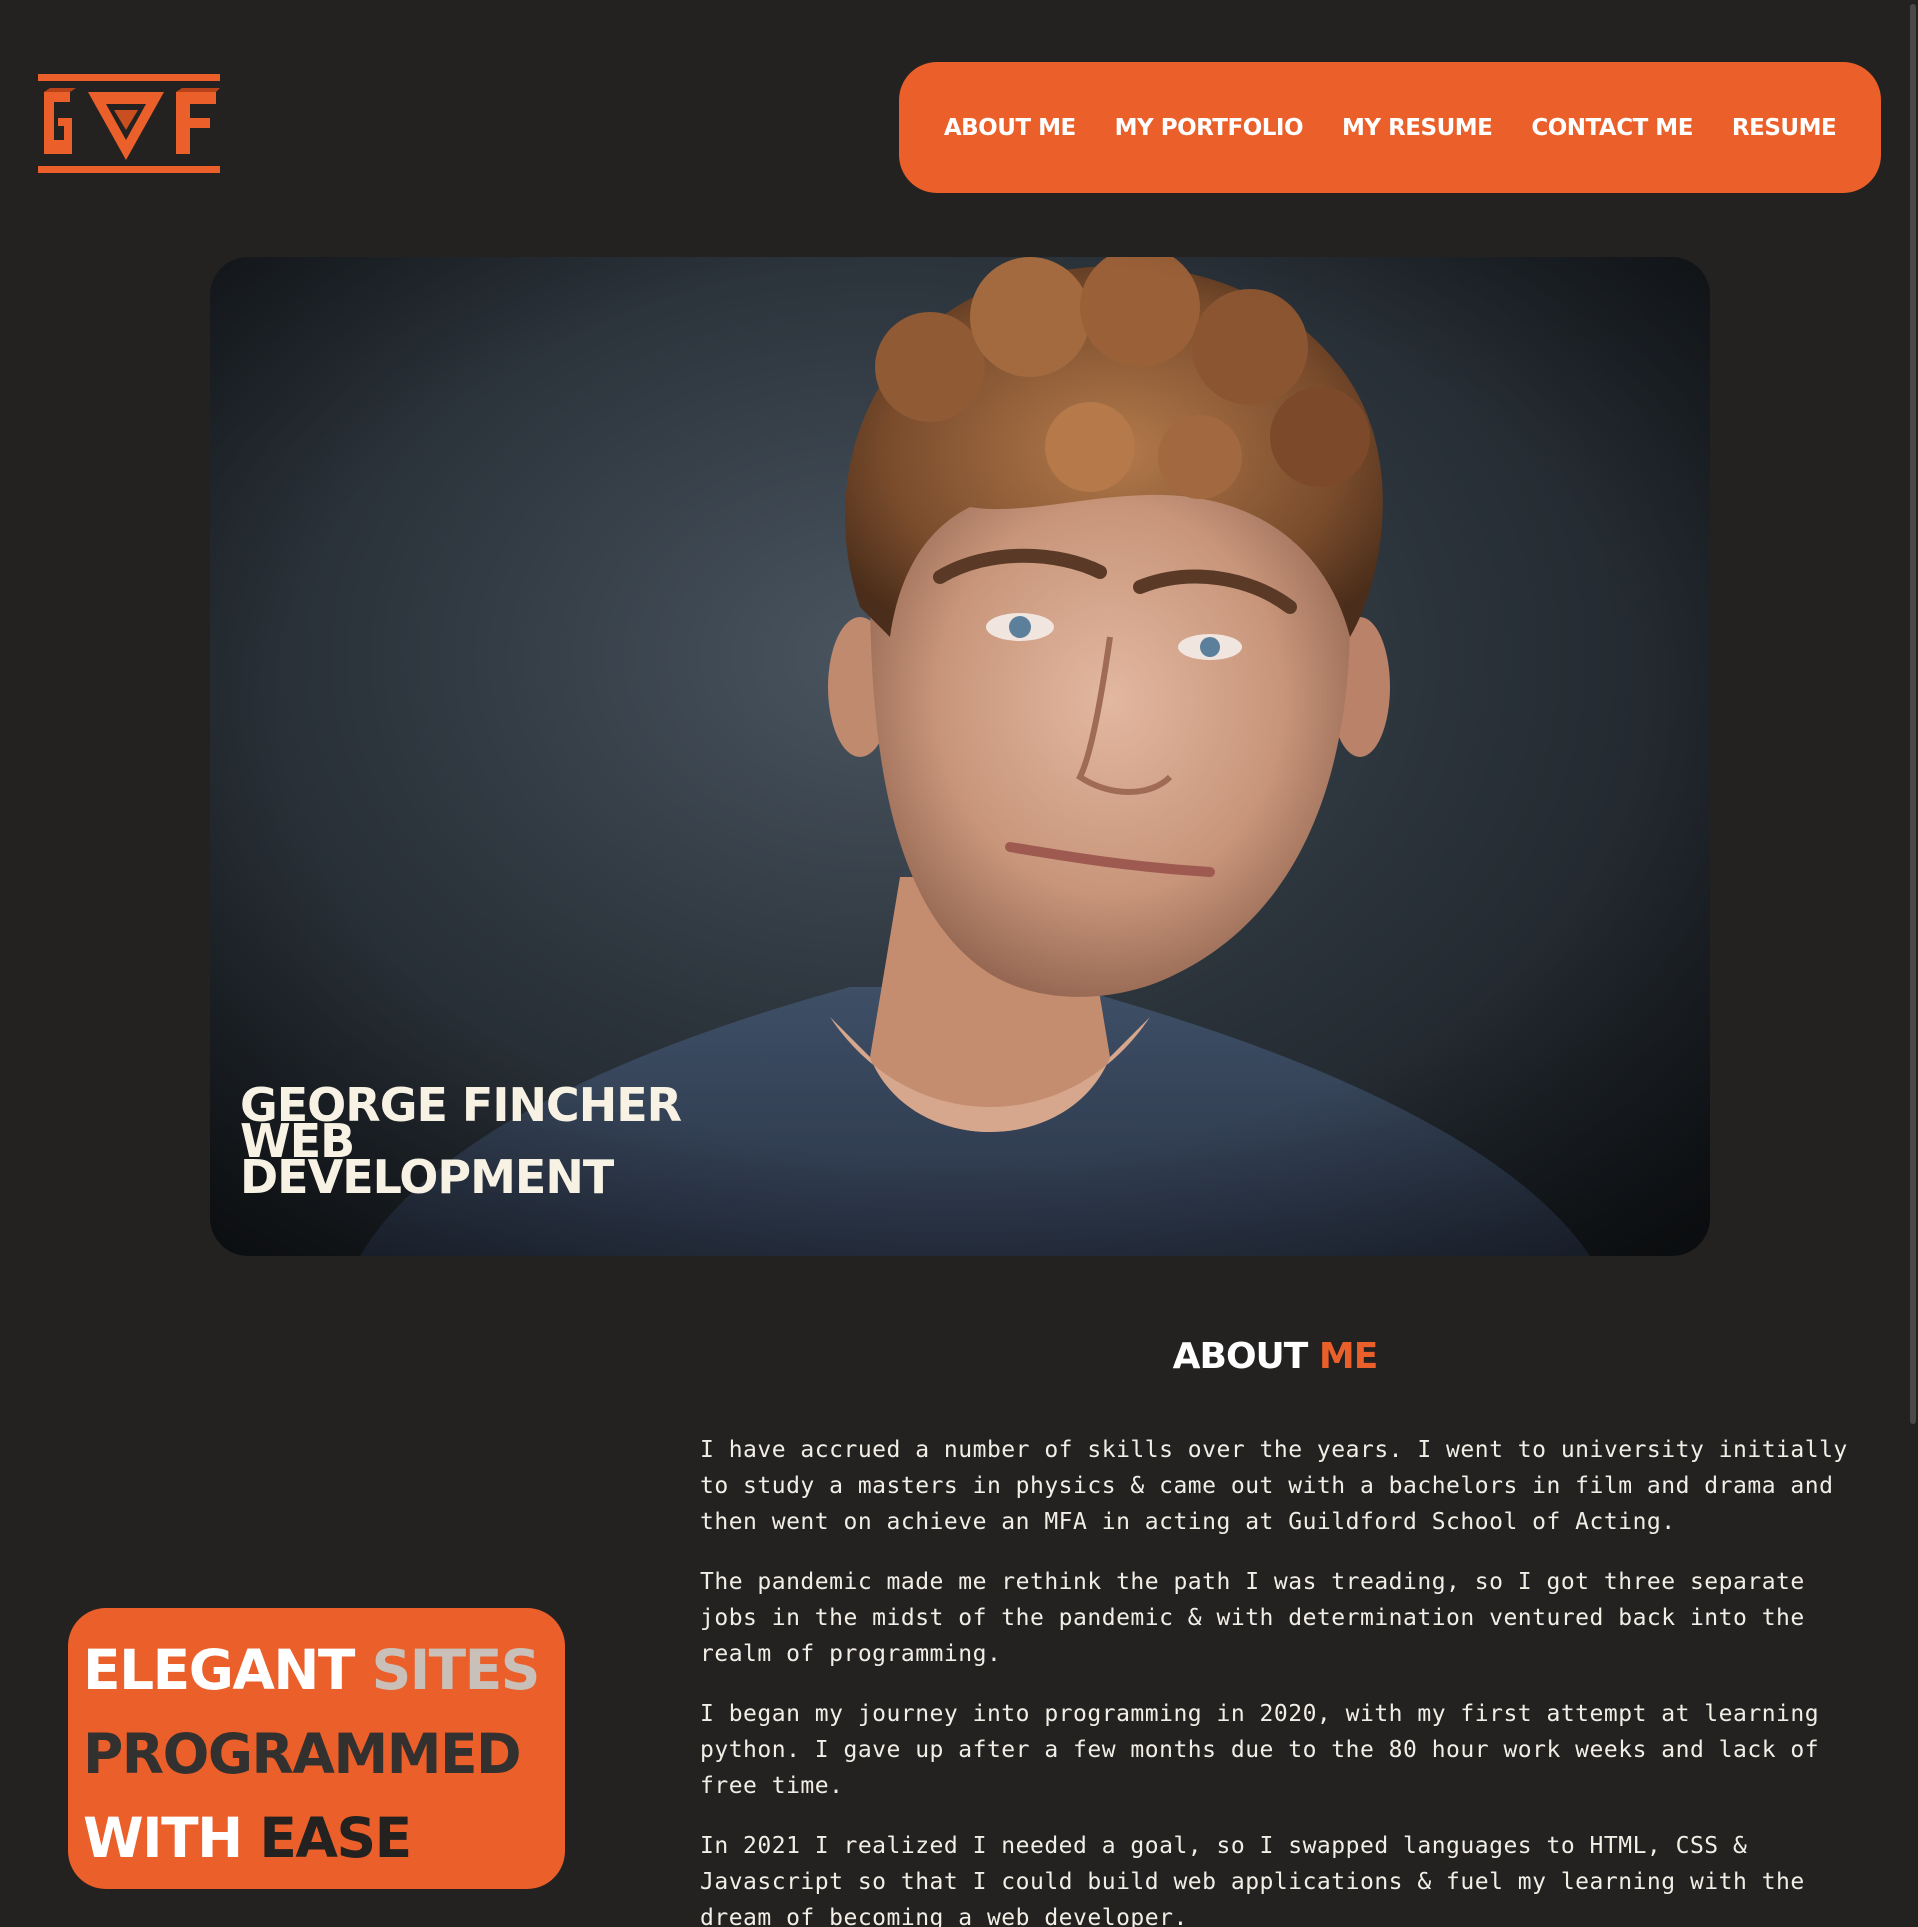 Image resolution: width=1918 pixels, height=1927 pixels. What do you see at coordinates (219, 1670) in the screenshot?
I see `tagline-word-elegant: ELEGANT` at bounding box center [219, 1670].